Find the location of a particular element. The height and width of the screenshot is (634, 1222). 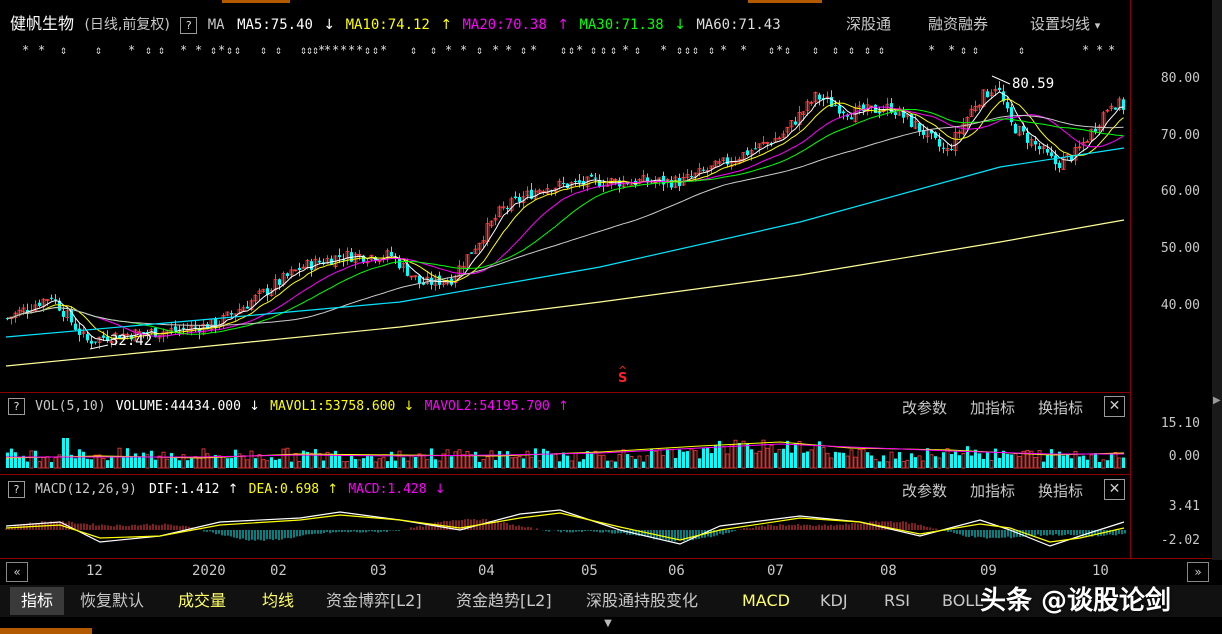

macd-switch-indicator-button: 换指标 is located at coordinates (1060, 490).